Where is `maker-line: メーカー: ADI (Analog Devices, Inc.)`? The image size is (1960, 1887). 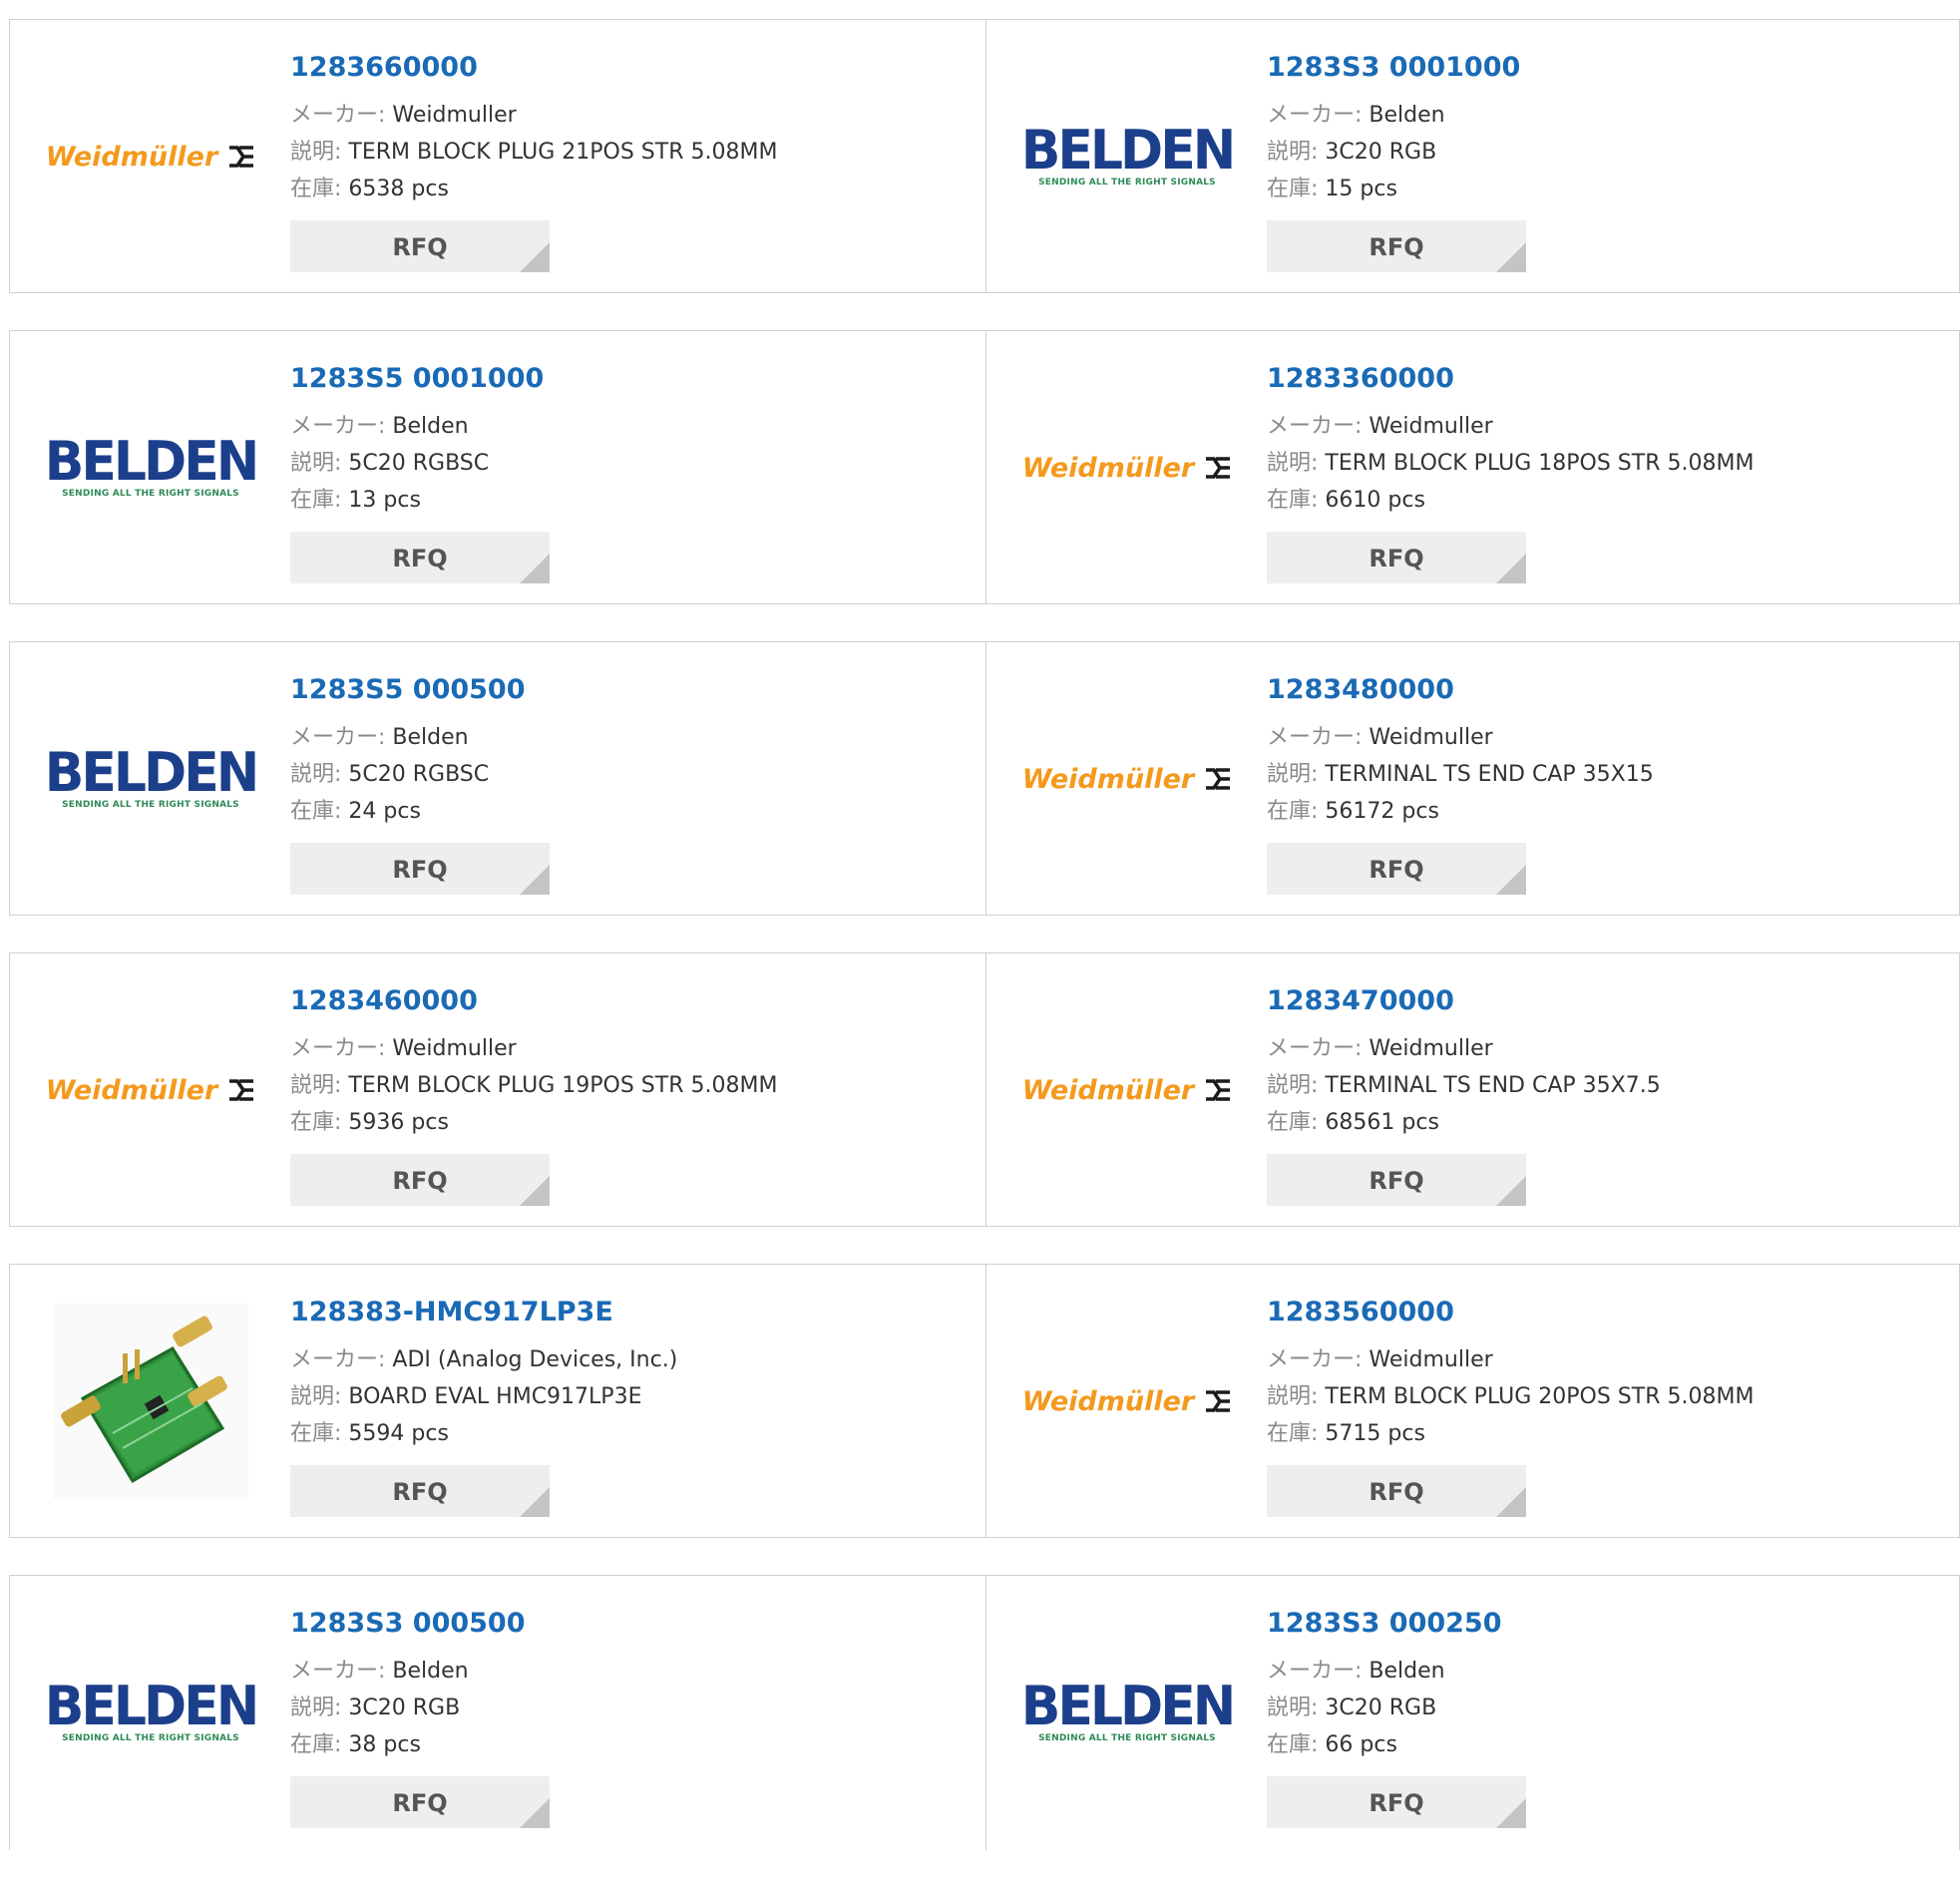 maker-line: メーカー: ADI (Analog Devices, Inc.) is located at coordinates (484, 1359).